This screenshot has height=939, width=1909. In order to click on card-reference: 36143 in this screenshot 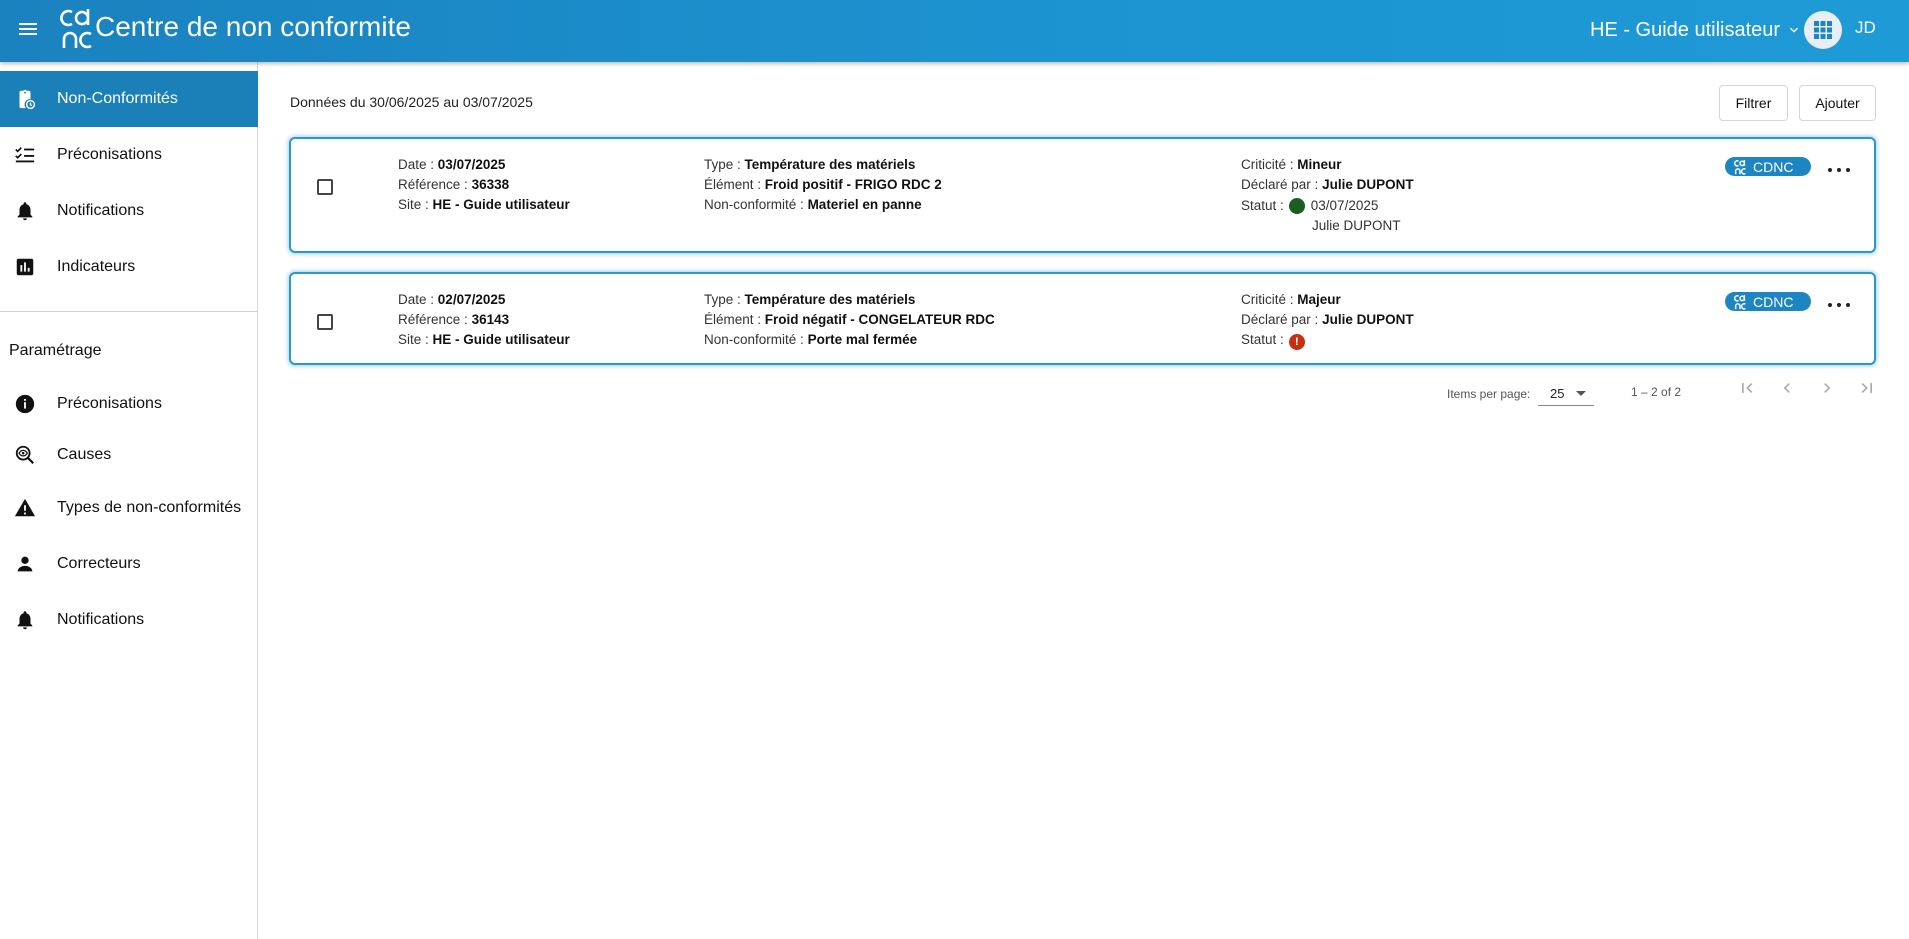, I will do `click(490, 319)`.